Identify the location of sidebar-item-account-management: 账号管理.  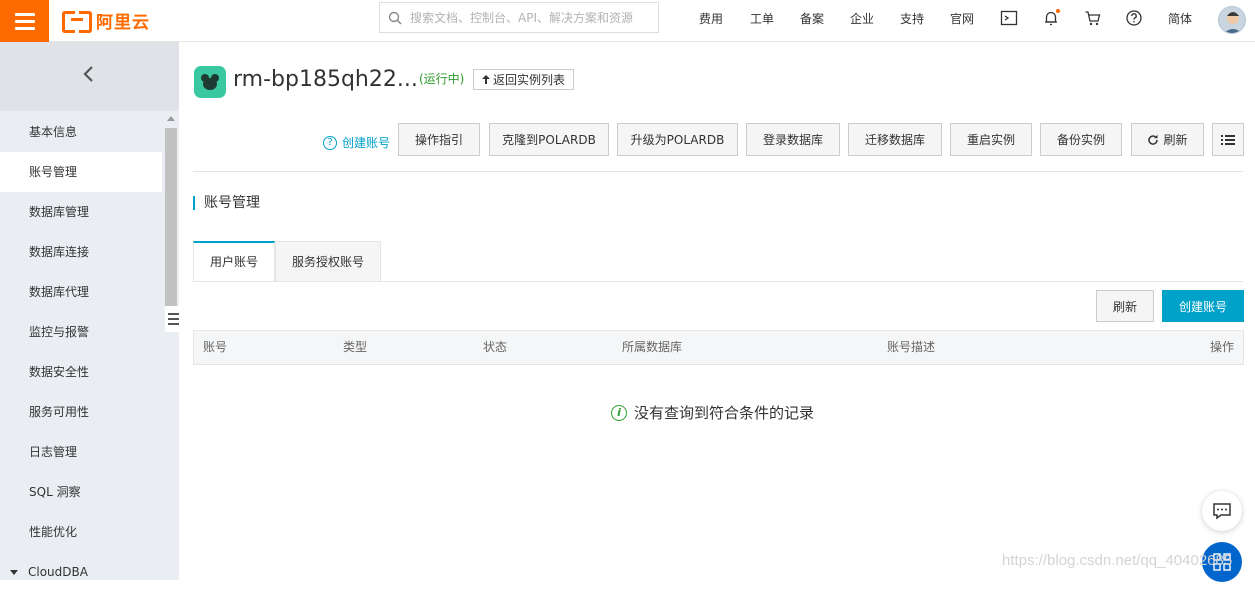
(81, 172).